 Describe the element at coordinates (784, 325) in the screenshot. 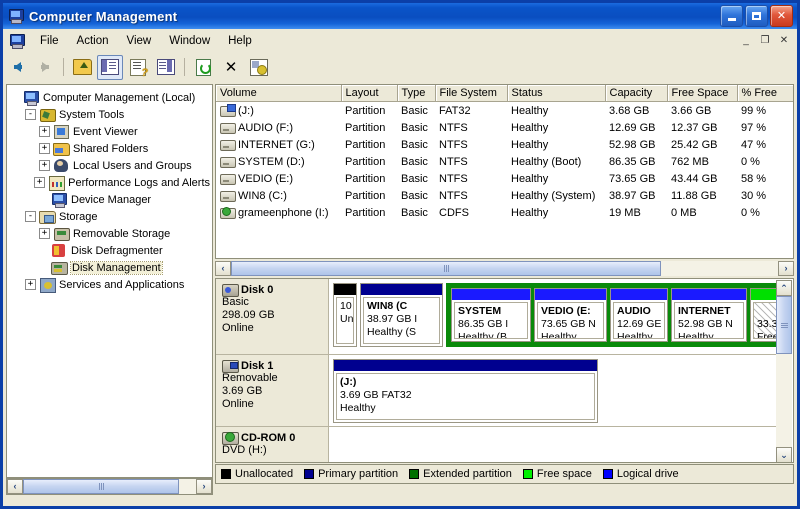

I see `disk-scroll-thumb` at that location.